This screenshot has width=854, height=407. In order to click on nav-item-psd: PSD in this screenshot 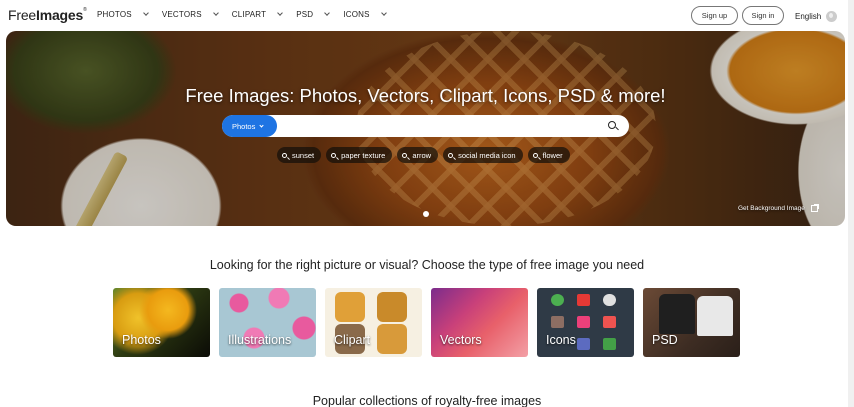, I will do `click(313, 14)`.